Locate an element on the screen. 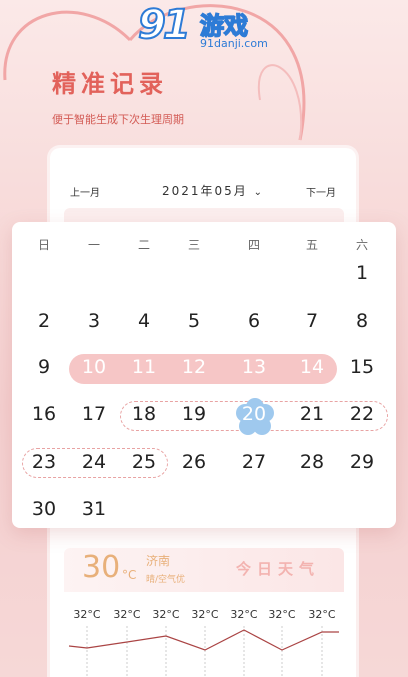 This screenshot has height=677, width=408. weekday-label: 三 is located at coordinates (193, 245).